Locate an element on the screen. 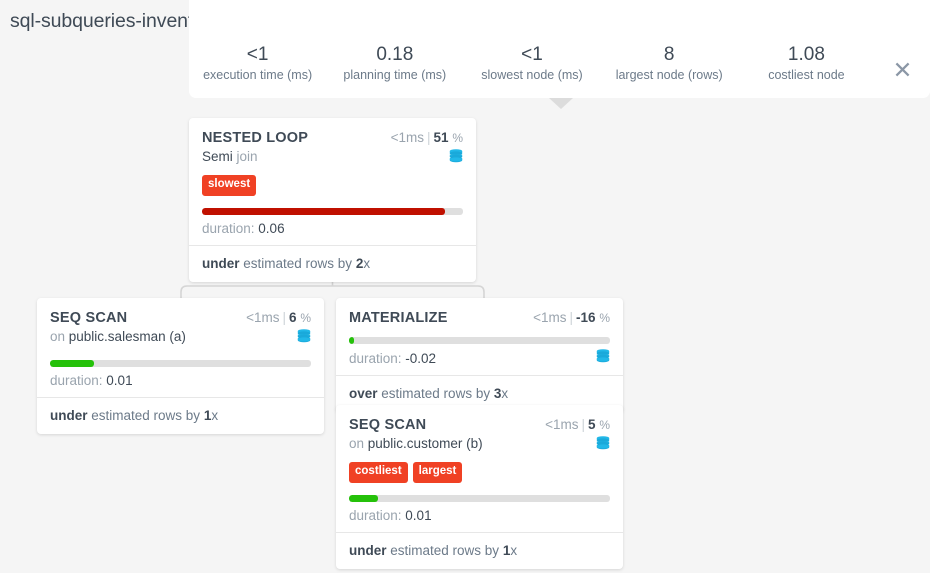  node-metrics: <1ms | 5 % is located at coordinates (577, 424).